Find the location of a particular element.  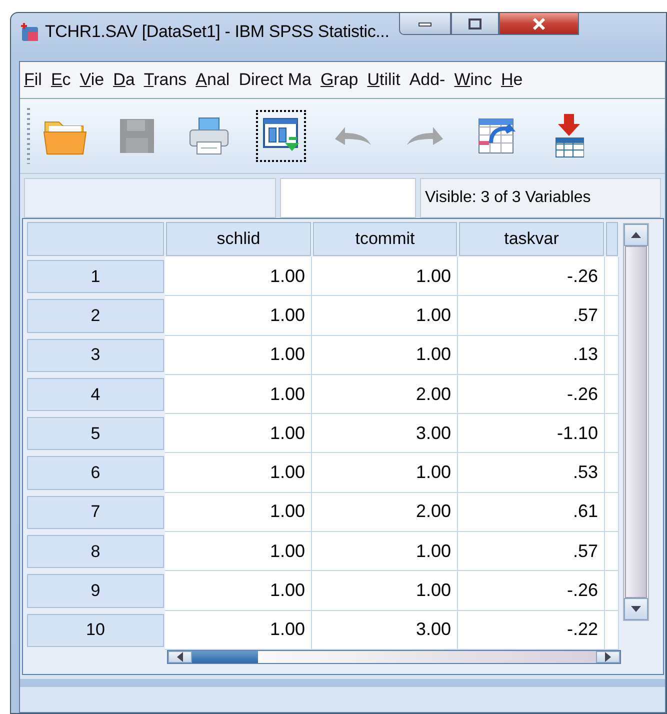

menu-item: Trans is located at coordinates (165, 80).